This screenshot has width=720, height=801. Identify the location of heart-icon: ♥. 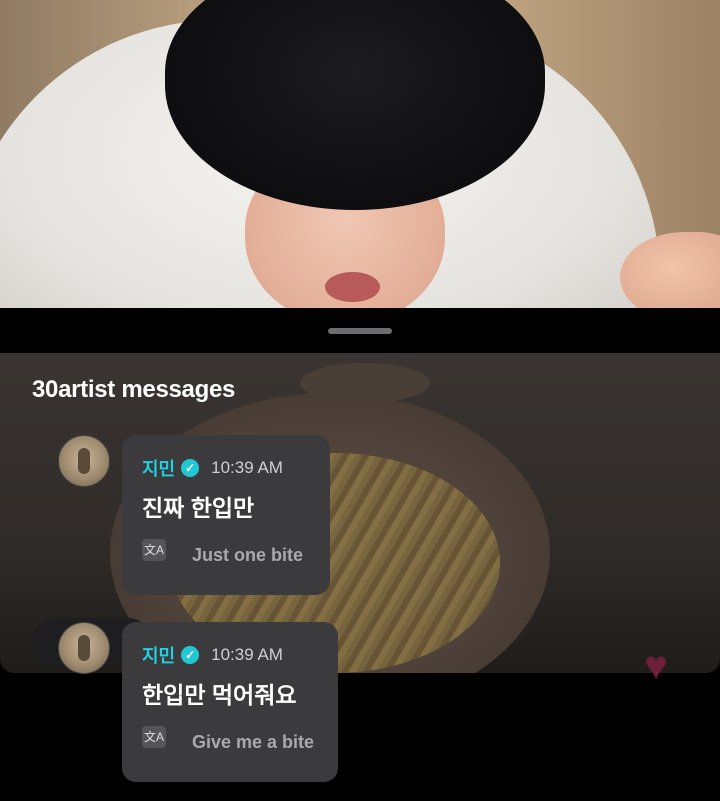
(656, 666).